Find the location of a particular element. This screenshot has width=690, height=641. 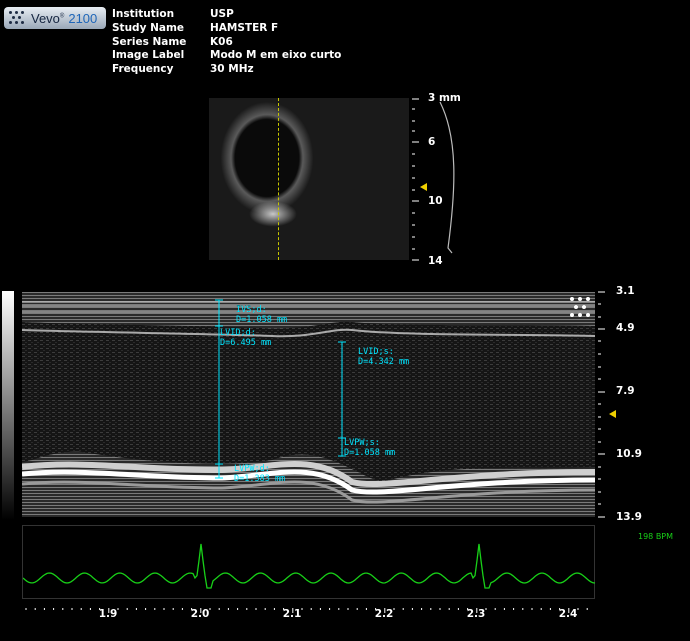

mmode-depth-ruler: 3.1 4.9 7.9 10.9 13.9 is located at coordinates (626, 404).